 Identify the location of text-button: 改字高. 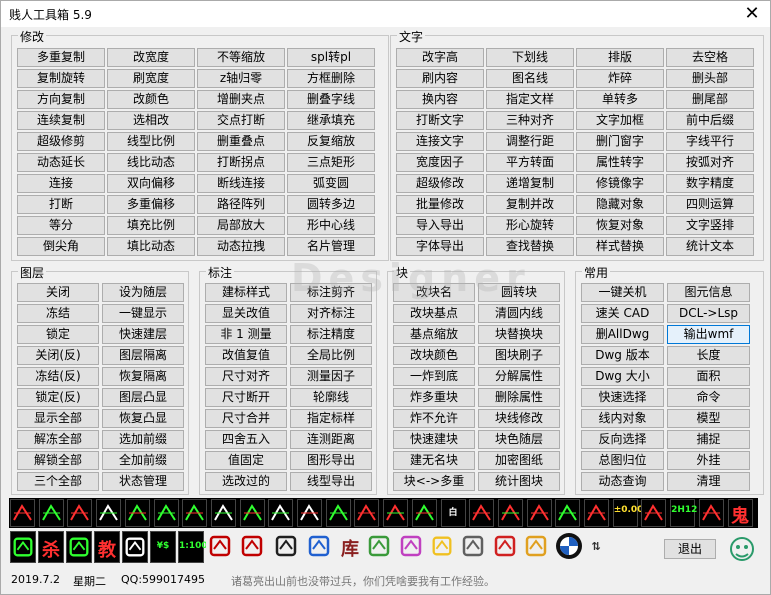
(440, 57).